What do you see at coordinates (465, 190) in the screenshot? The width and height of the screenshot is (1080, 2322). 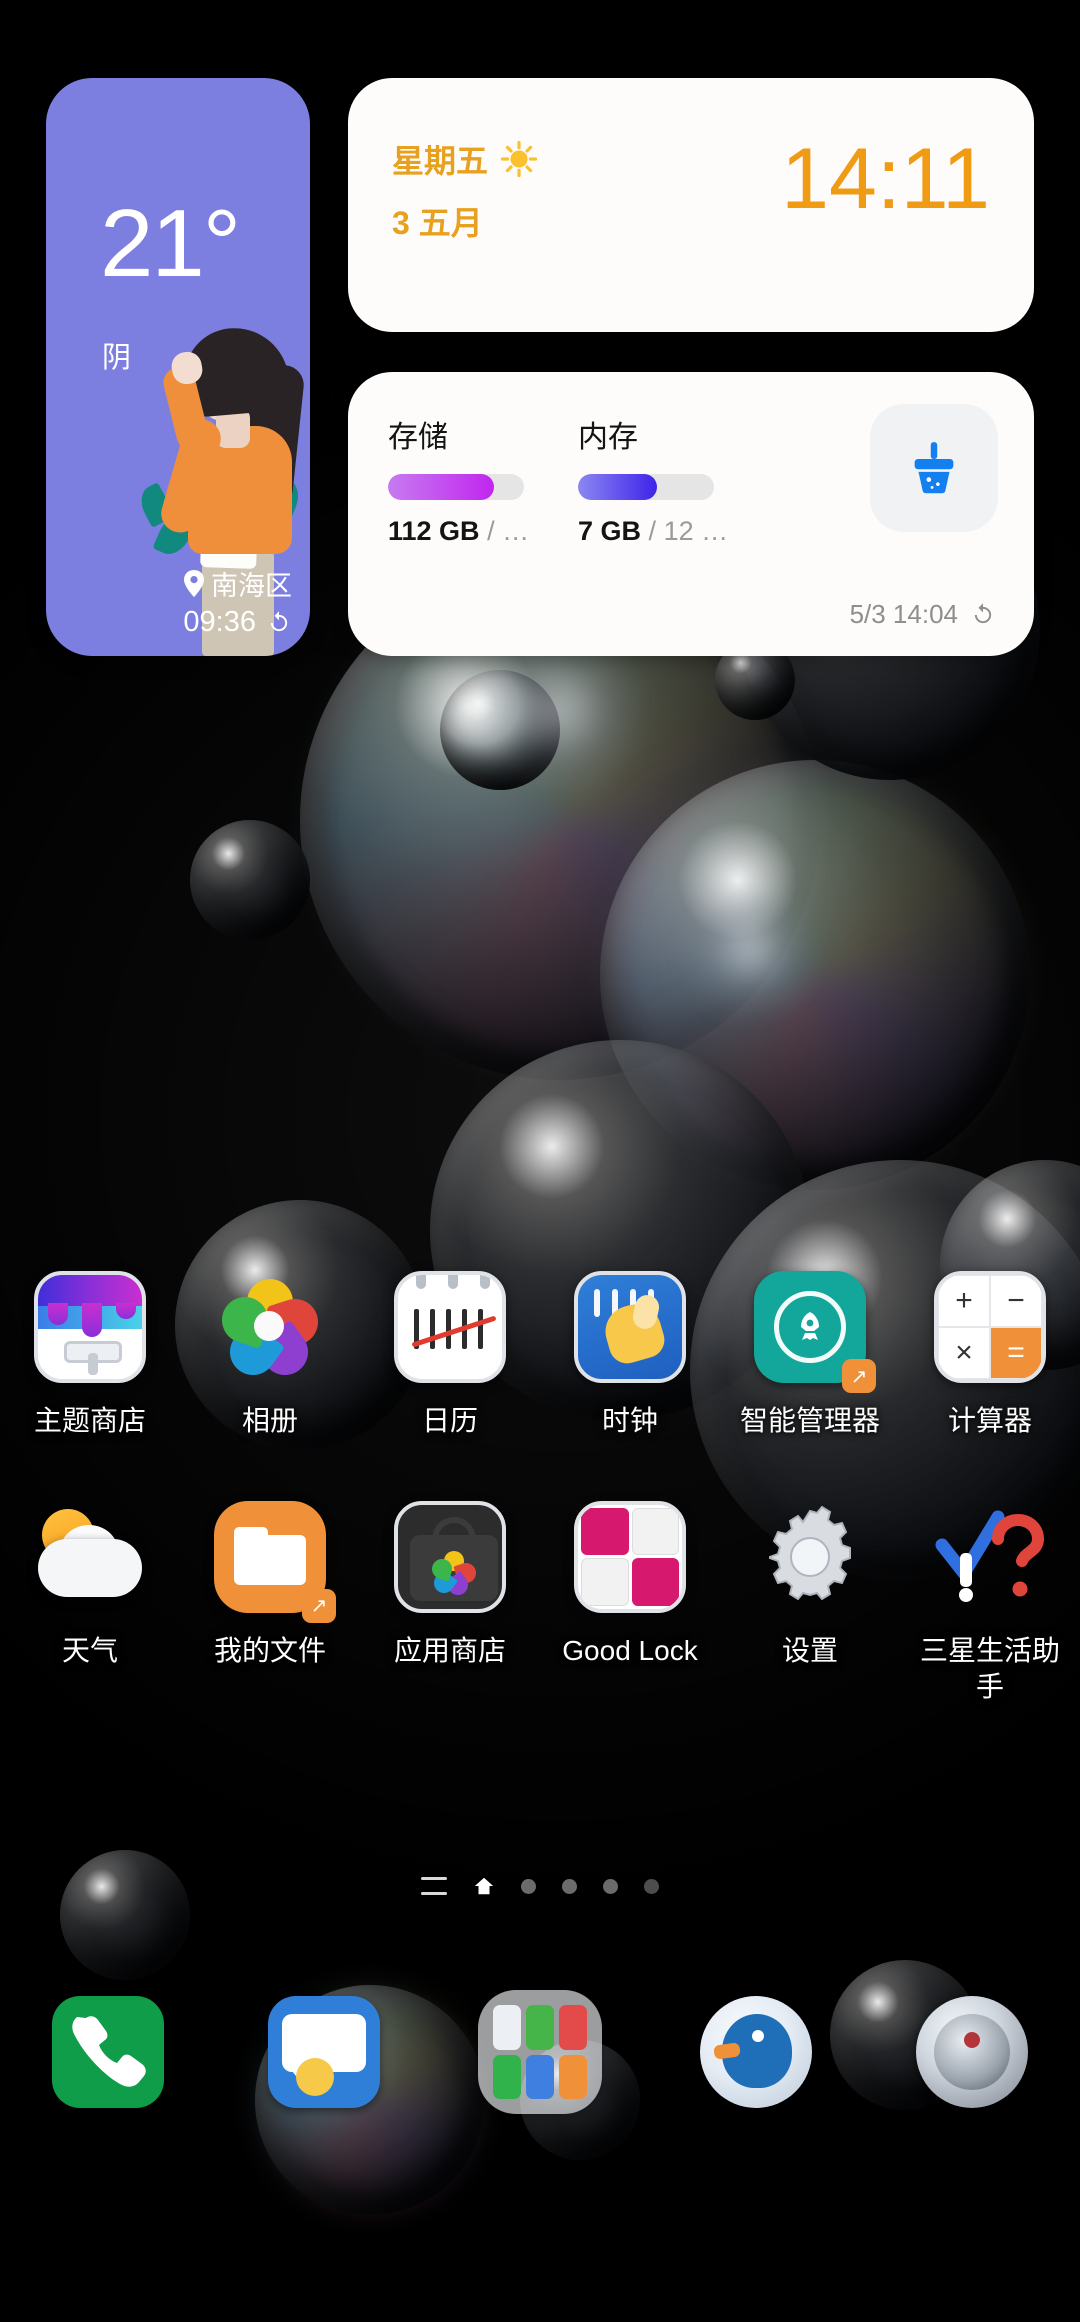 I see `clock-widget-left: 星期五 3 五月` at bounding box center [465, 190].